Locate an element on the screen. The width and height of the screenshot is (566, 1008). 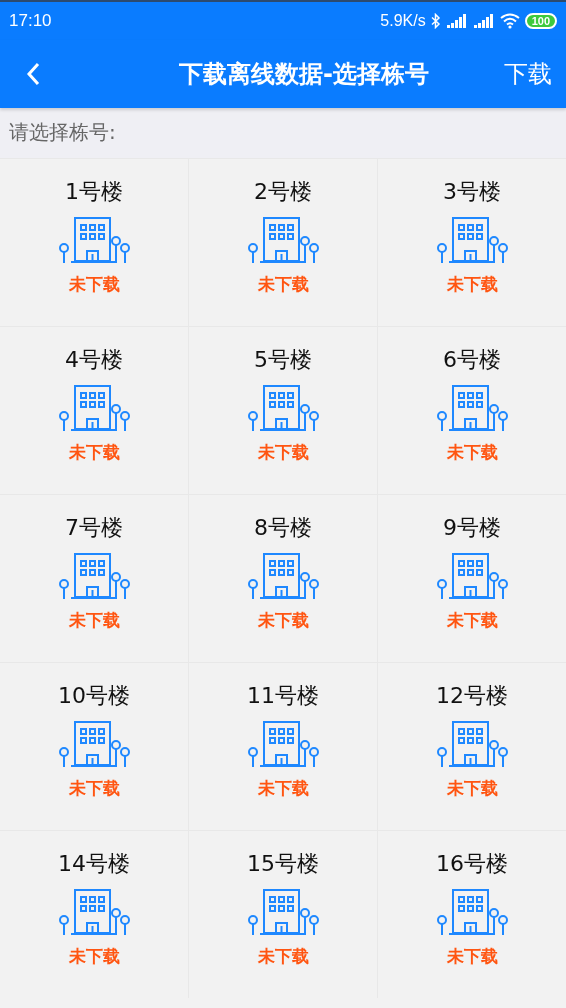
building-name: 12号楼 is located at coordinates (472, 696).